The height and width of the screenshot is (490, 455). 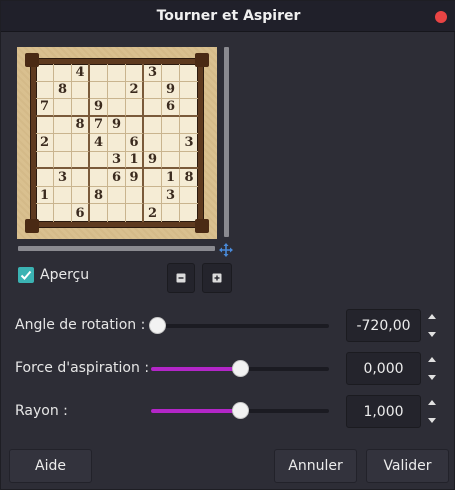 I want to click on preview-checkbox, so click(x=26, y=275).